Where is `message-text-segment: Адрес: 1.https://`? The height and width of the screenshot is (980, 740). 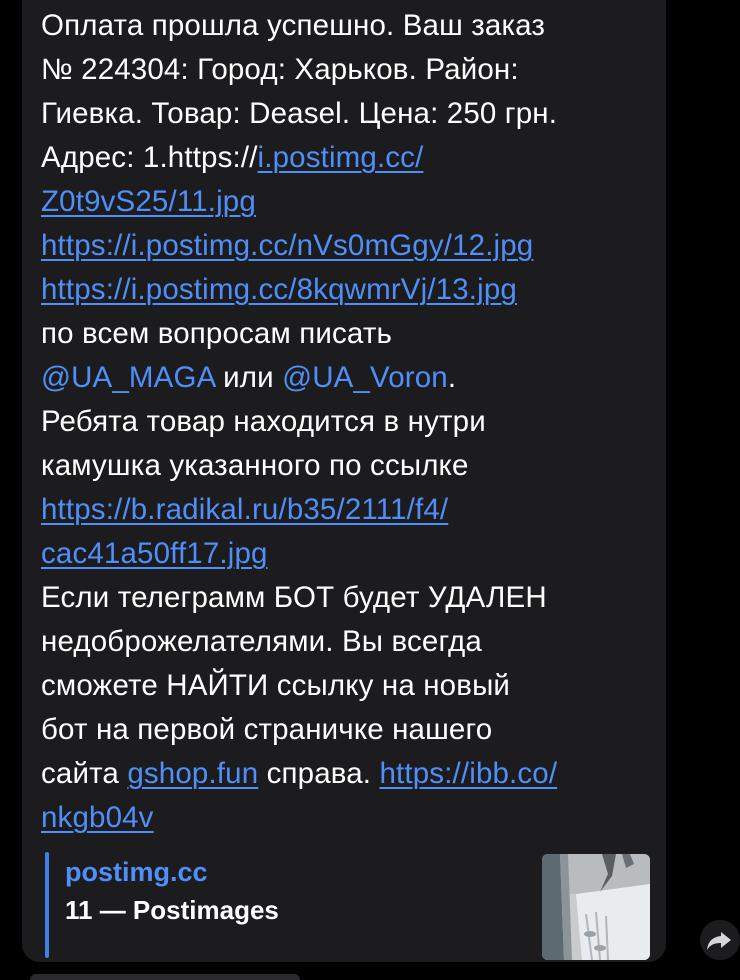 message-text-segment: Адрес: 1.https:// is located at coordinates (149, 157).